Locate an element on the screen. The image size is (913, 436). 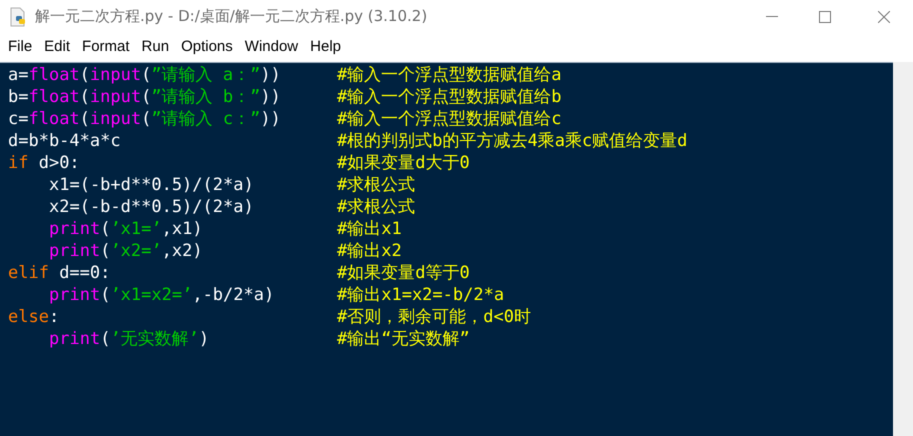
code-comment: #输入一个浮点型数据赋值给c is located at coordinates (449, 119).